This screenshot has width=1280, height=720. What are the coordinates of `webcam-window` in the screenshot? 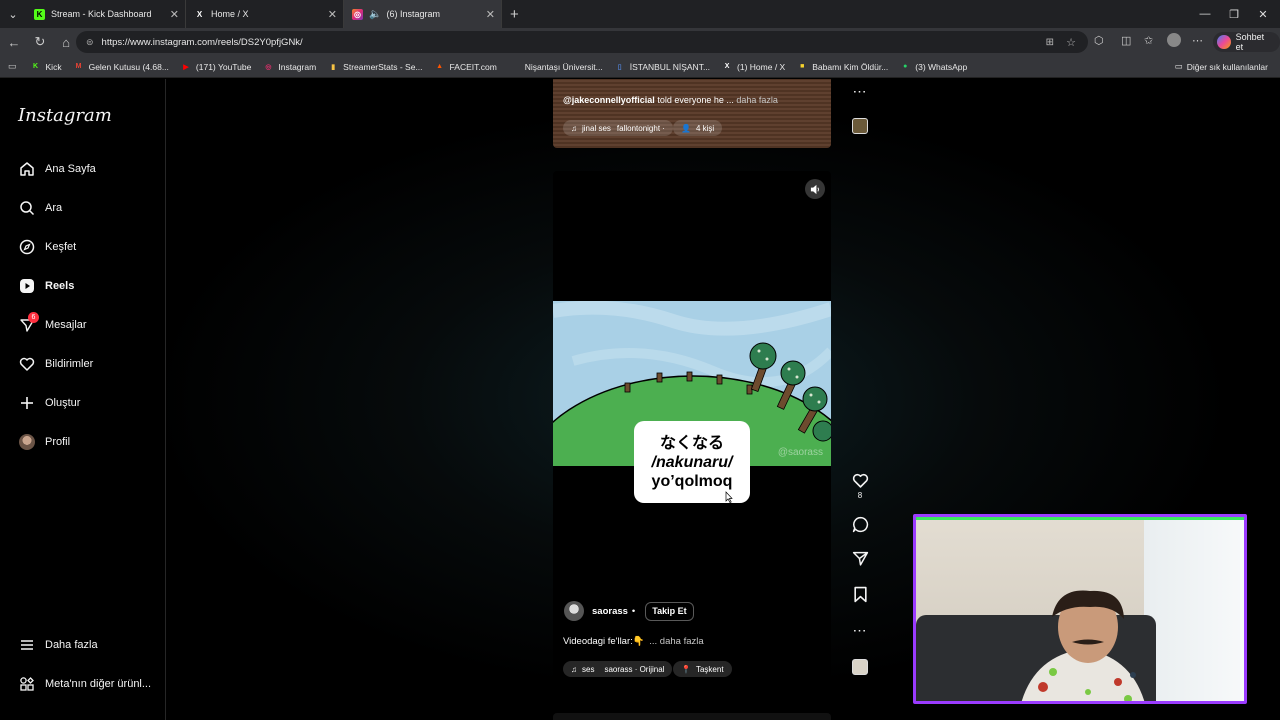 It's located at (1194, 609).